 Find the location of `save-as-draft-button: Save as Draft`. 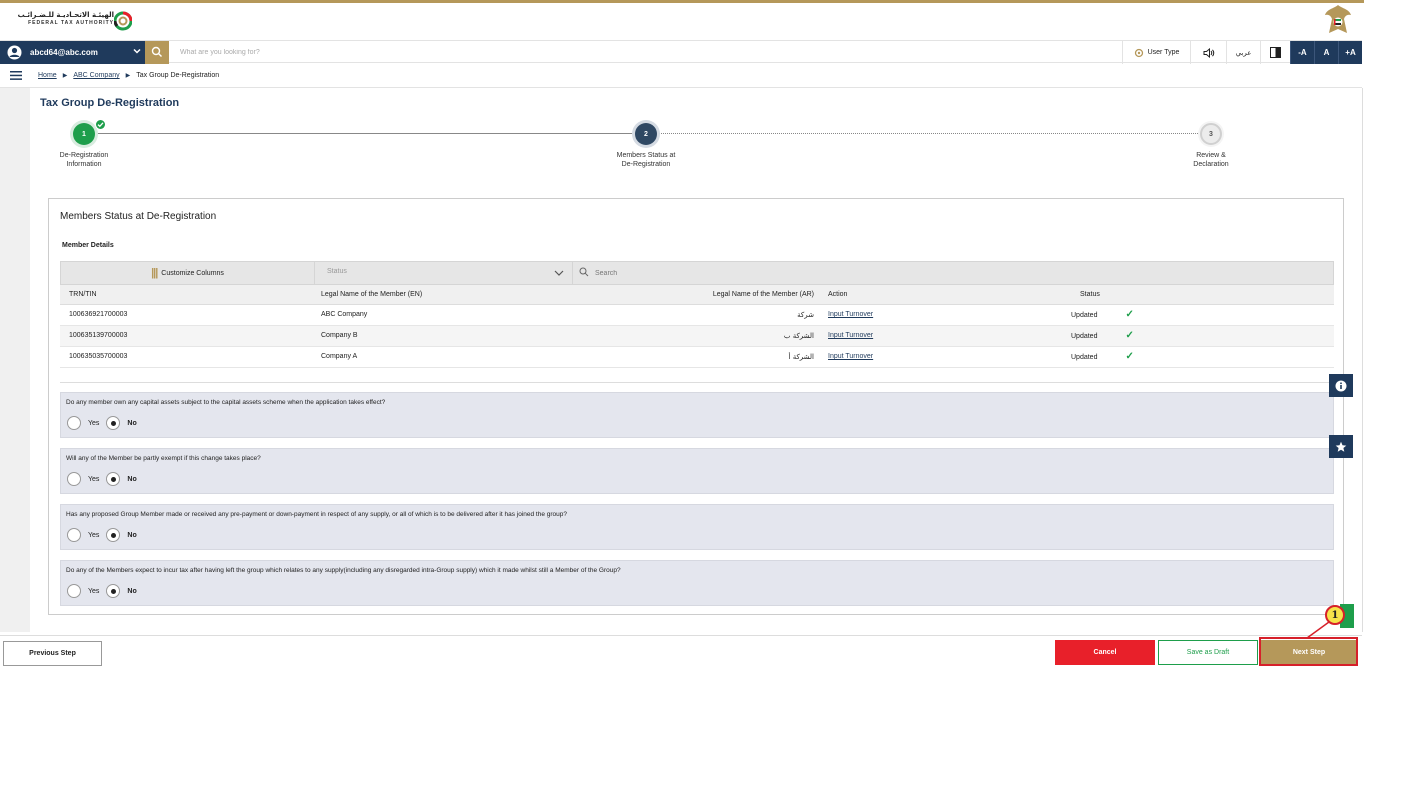

save-as-draft-button: Save as Draft is located at coordinates (1208, 652).